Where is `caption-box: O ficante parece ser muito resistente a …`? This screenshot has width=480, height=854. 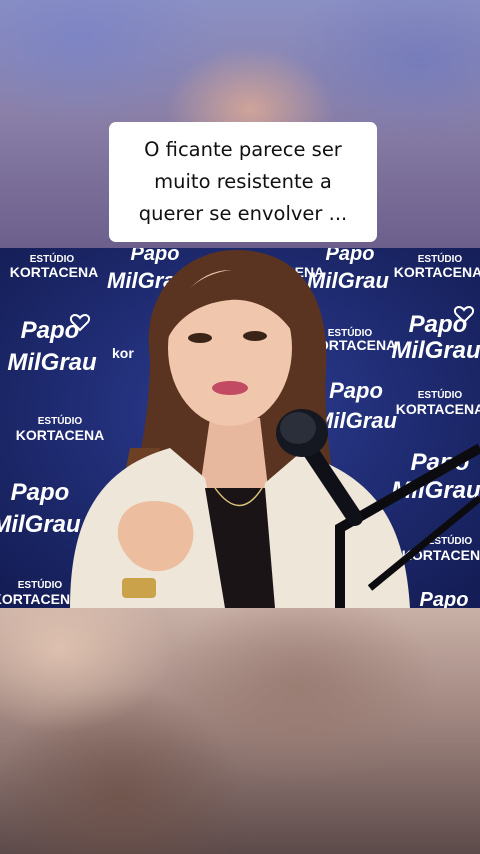 caption-box: O ficante parece ser muito resistente a … is located at coordinates (243, 182).